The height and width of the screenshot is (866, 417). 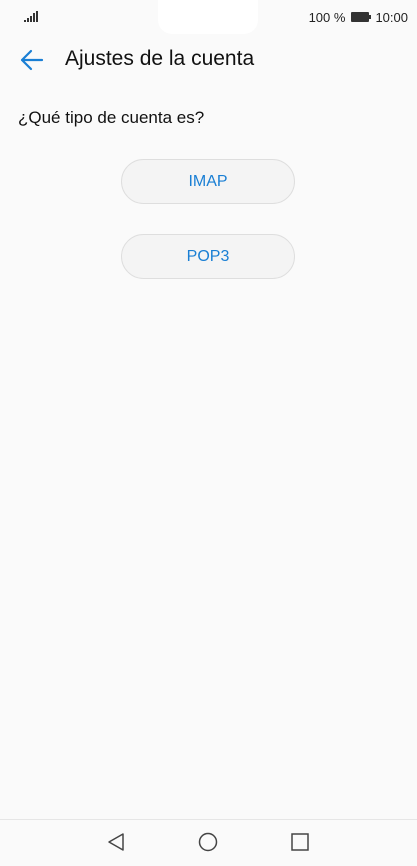 I want to click on signal-icon, so click(x=31, y=16).